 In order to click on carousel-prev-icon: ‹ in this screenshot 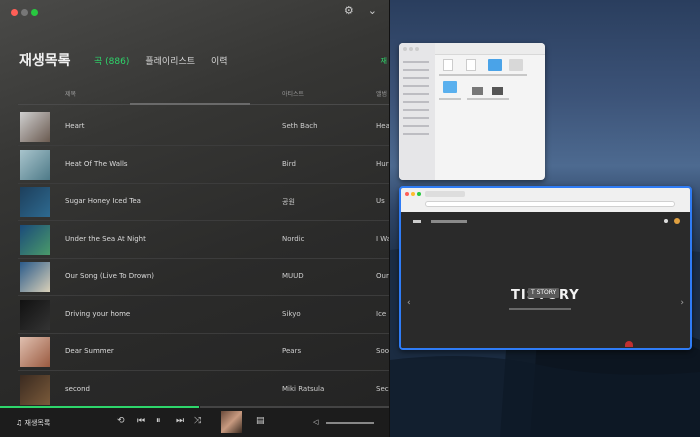, I will do `click(409, 303)`.